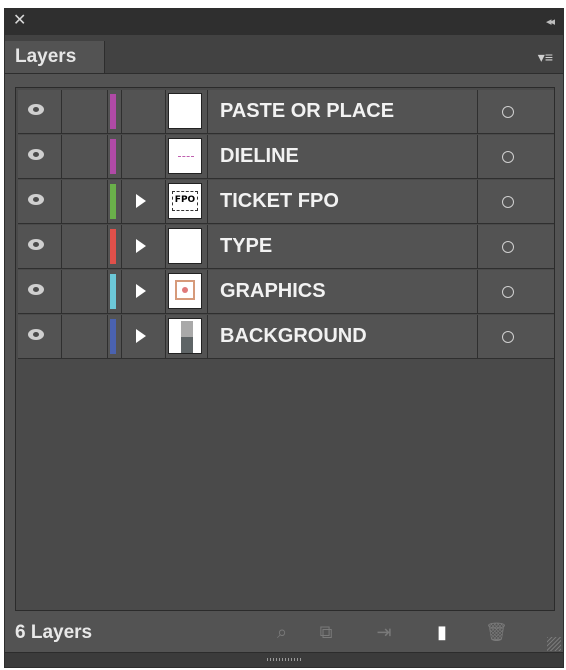 The width and height of the screenshot is (566, 670). What do you see at coordinates (326, 632) in the screenshot?
I see `make-clipping-mask-icon: ⧉` at bounding box center [326, 632].